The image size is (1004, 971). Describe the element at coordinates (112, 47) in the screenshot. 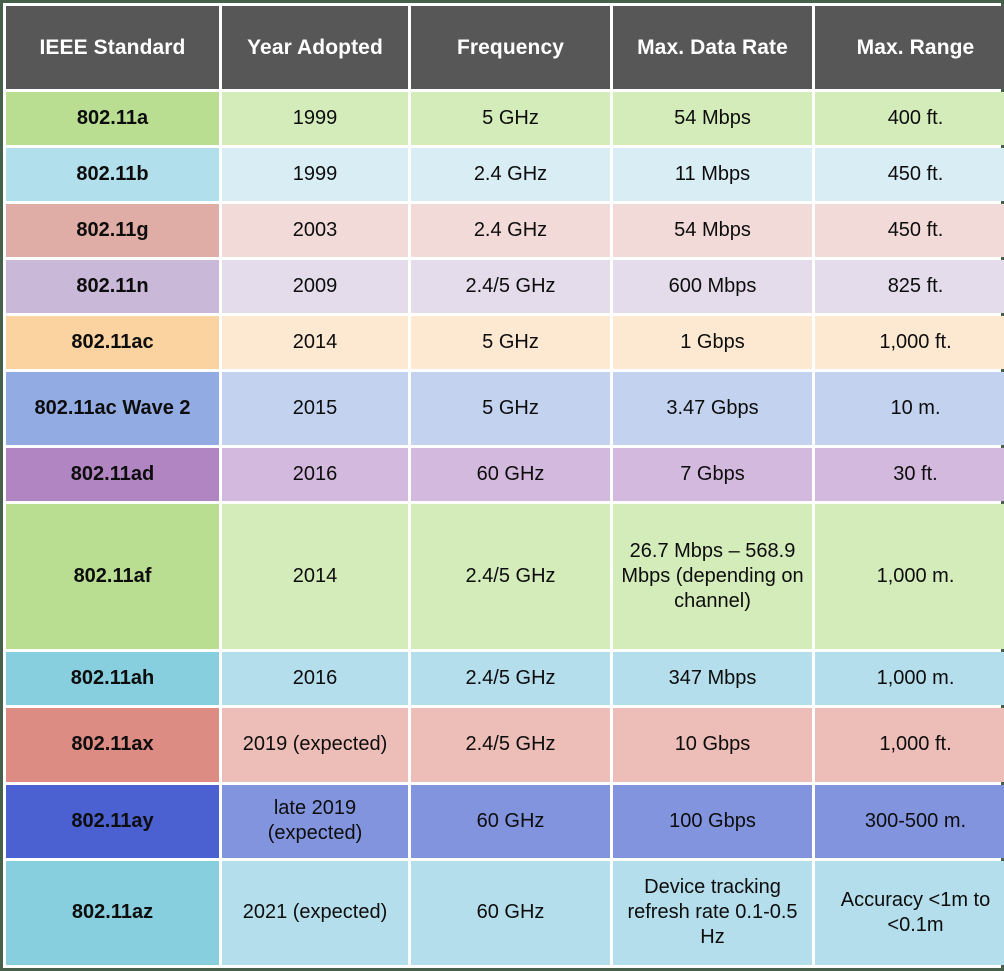

I see `column-header-ieee-standard: IEEE Standard` at that location.